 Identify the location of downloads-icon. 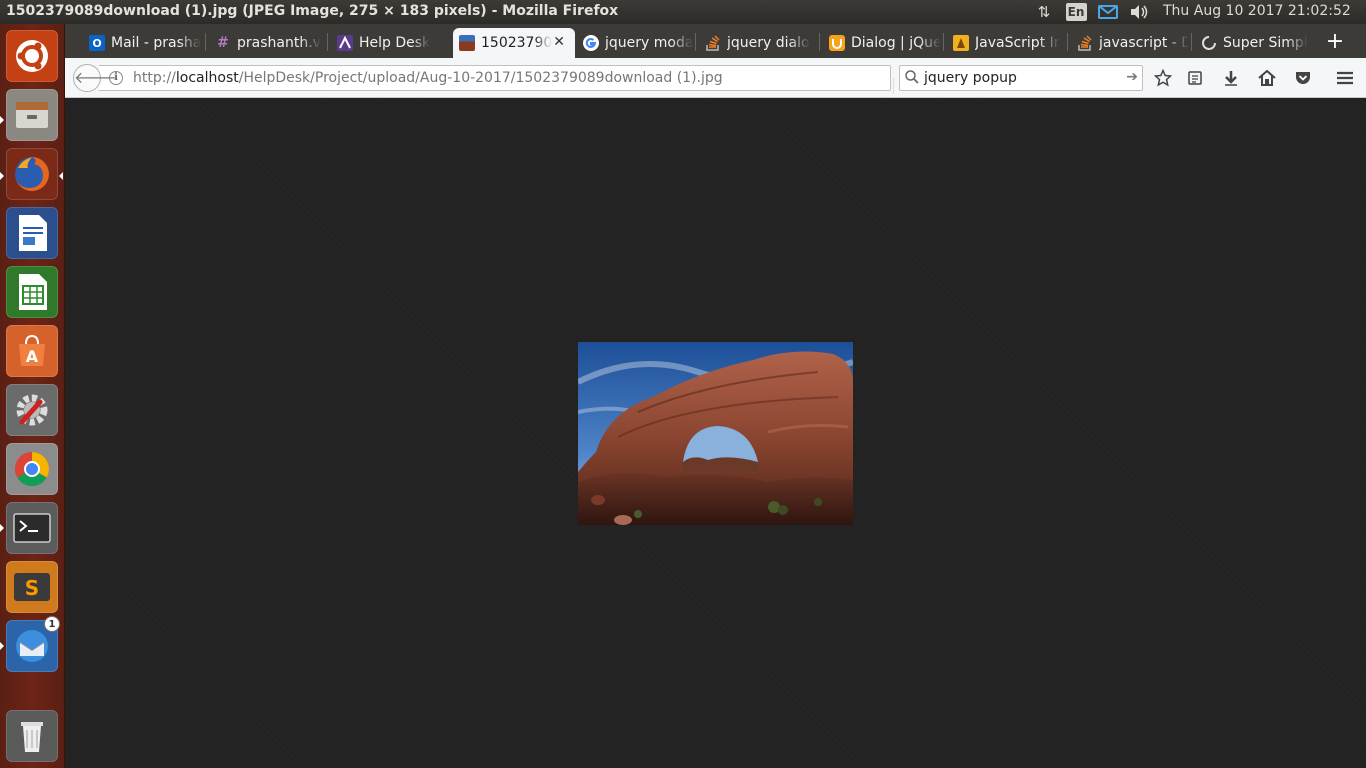
(1231, 78).